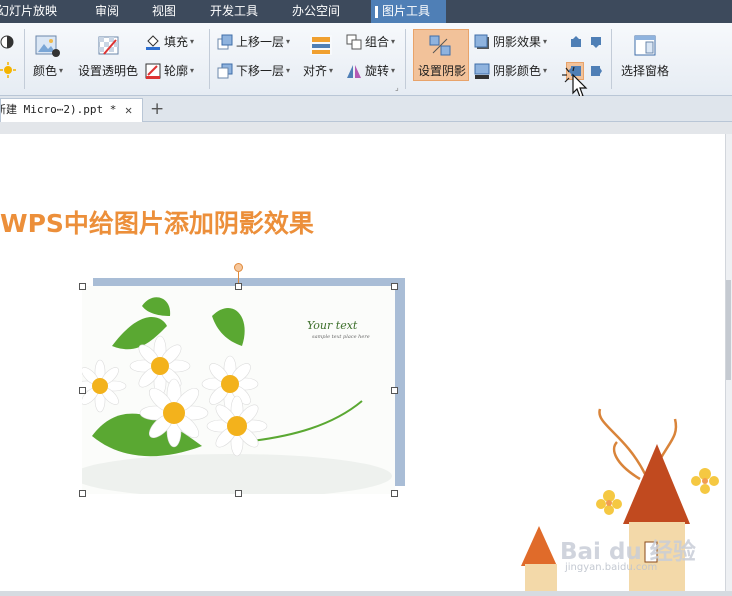 This screenshot has width=732, height=596. What do you see at coordinates (240, 11) in the screenshot?
I see `tab-developer: 开发工具` at bounding box center [240, 11].